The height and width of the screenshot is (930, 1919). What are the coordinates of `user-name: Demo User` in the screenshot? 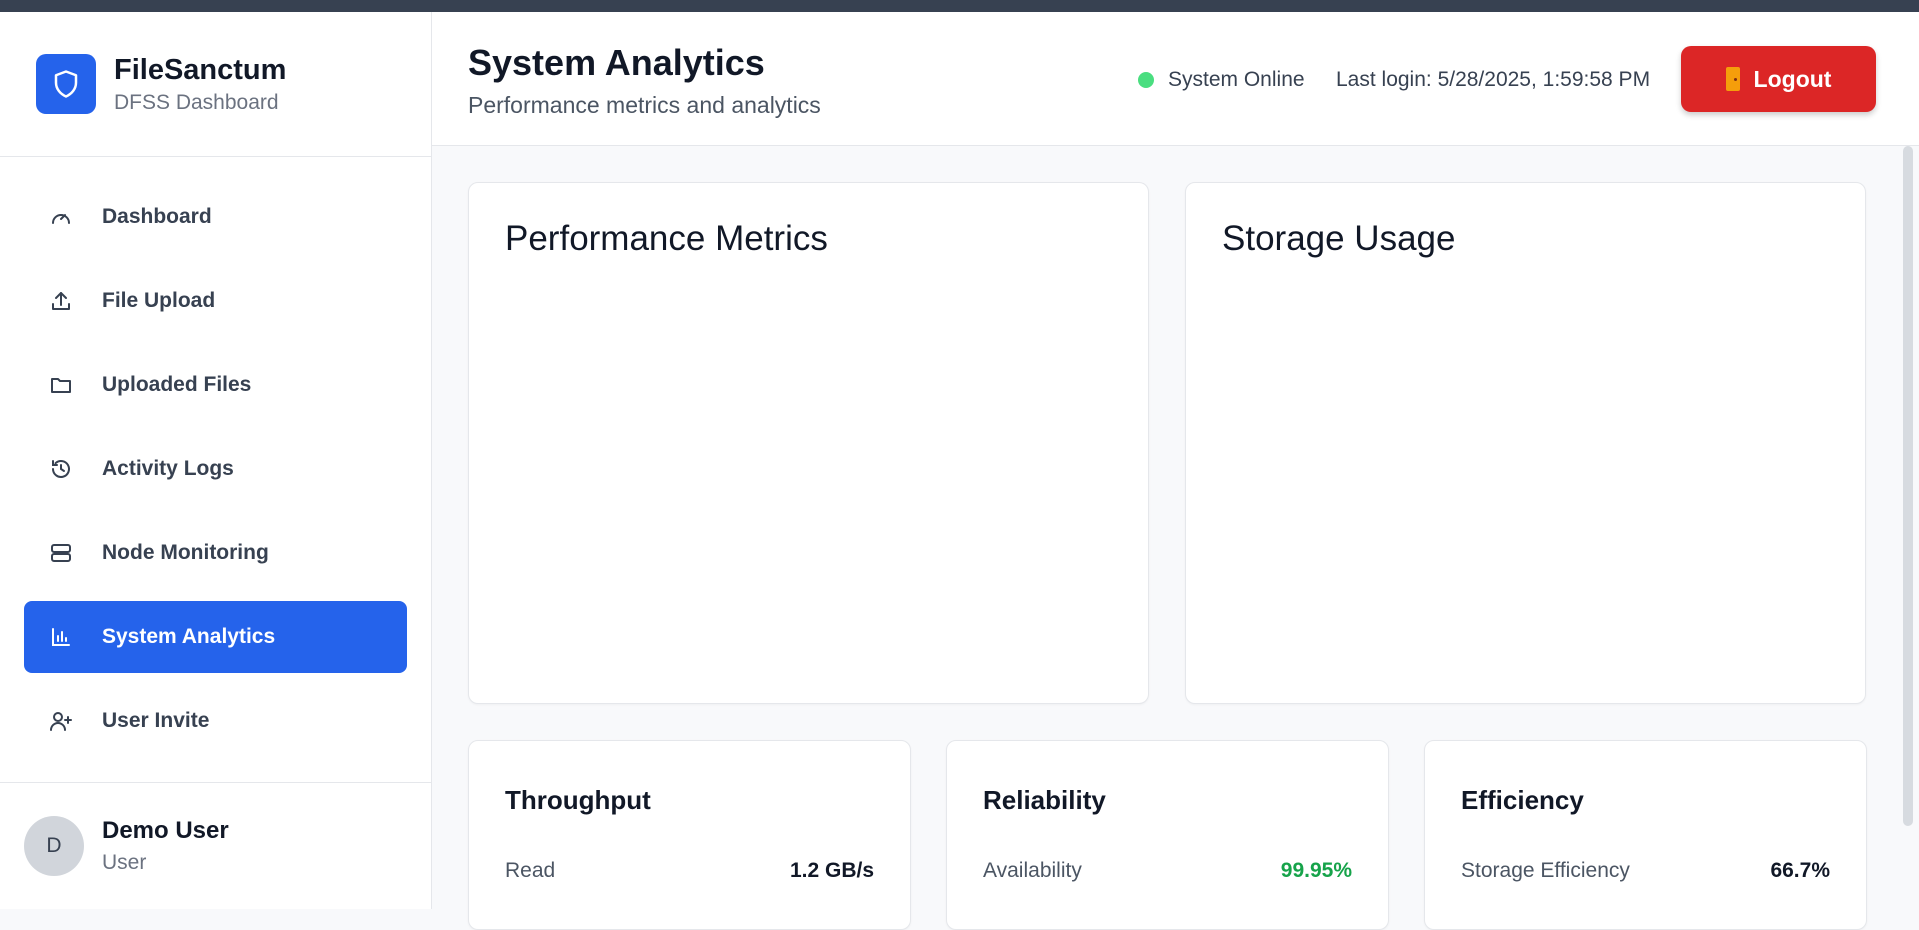 It's located at (165, 830).